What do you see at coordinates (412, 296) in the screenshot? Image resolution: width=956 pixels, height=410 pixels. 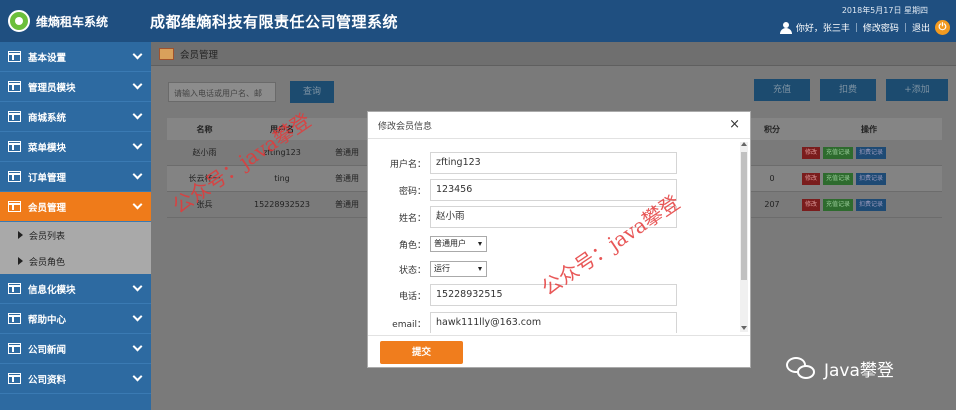 I see `phone-label: 电话：` at bounding box center [412, 296].